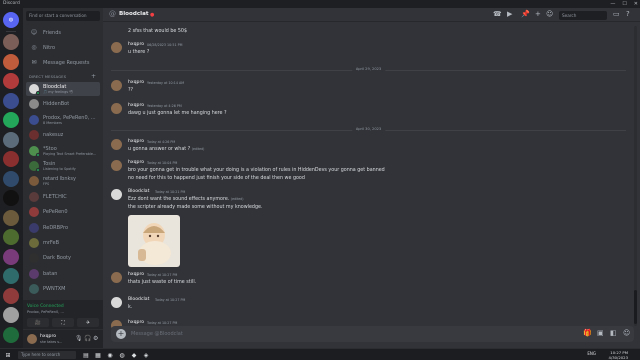 The width and height of the screenshot is (640, 360). I want to click on mail-icon: ✉, so click(34, 62).